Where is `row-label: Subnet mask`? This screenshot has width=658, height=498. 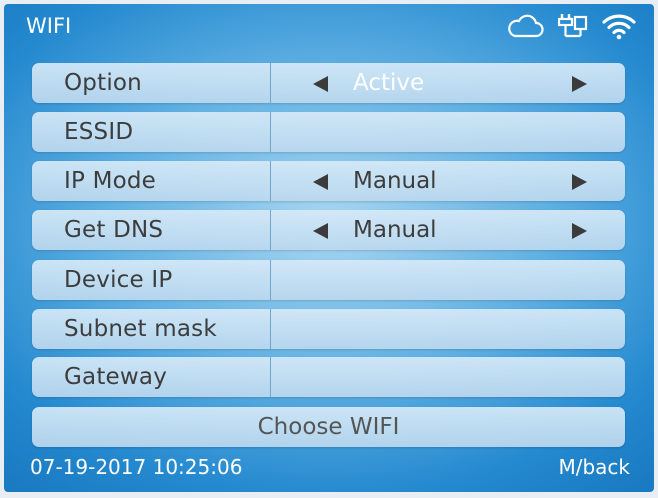
row-label: Subnet mask is located at coordinates (140, 329).